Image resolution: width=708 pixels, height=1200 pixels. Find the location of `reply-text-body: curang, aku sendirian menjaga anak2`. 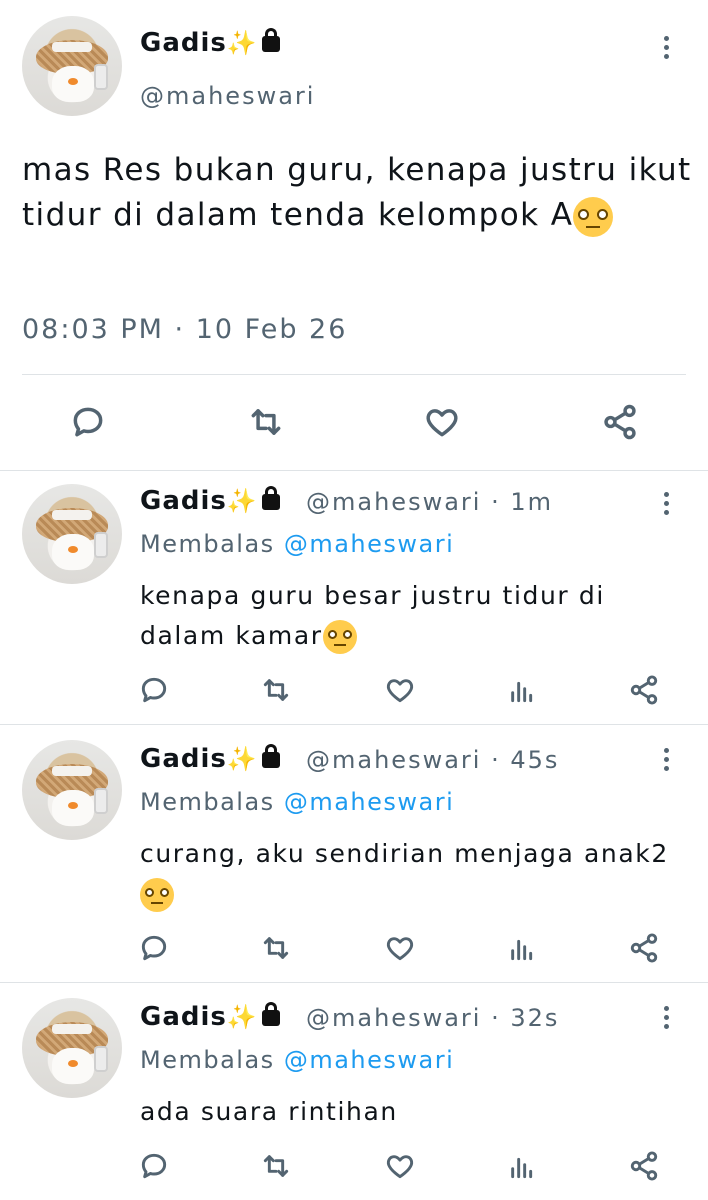

reply-text-body: curang, aku sendirian menjaga anak2 is located at coordinates (404, 853).